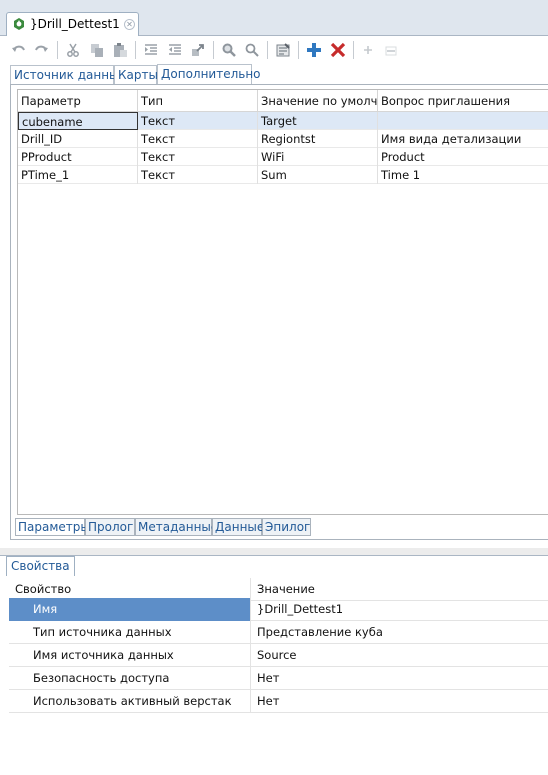 This screenshot has height=775, width=548. Describe the element at coordinates (229, 50) in the screenshot. I see `search-icon` at that location.